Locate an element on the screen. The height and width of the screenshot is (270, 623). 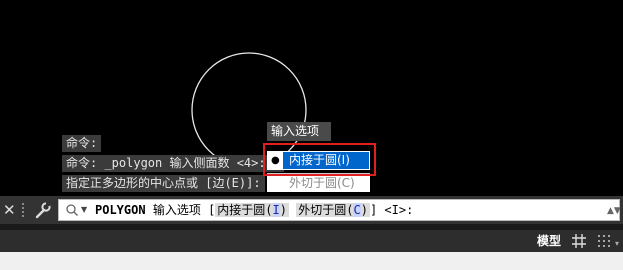
snap-grid-icon is located at coordinates (604, 241).